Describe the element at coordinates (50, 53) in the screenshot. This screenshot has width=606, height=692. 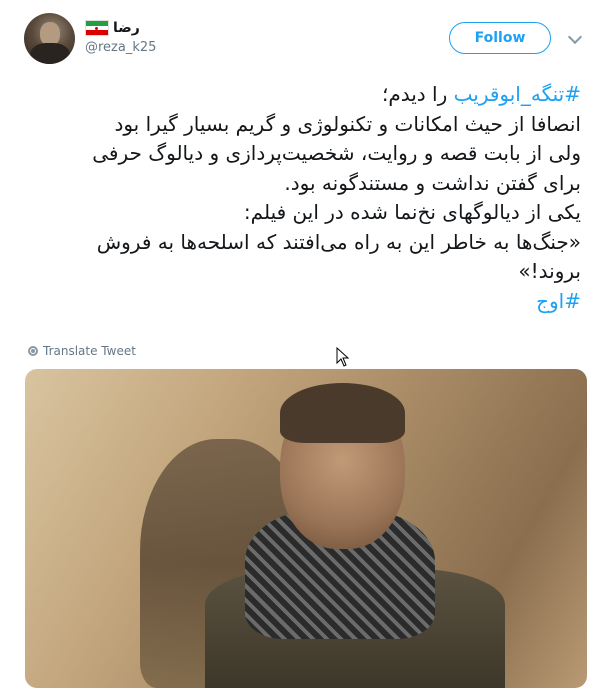
I see `avatar-body` at that location.